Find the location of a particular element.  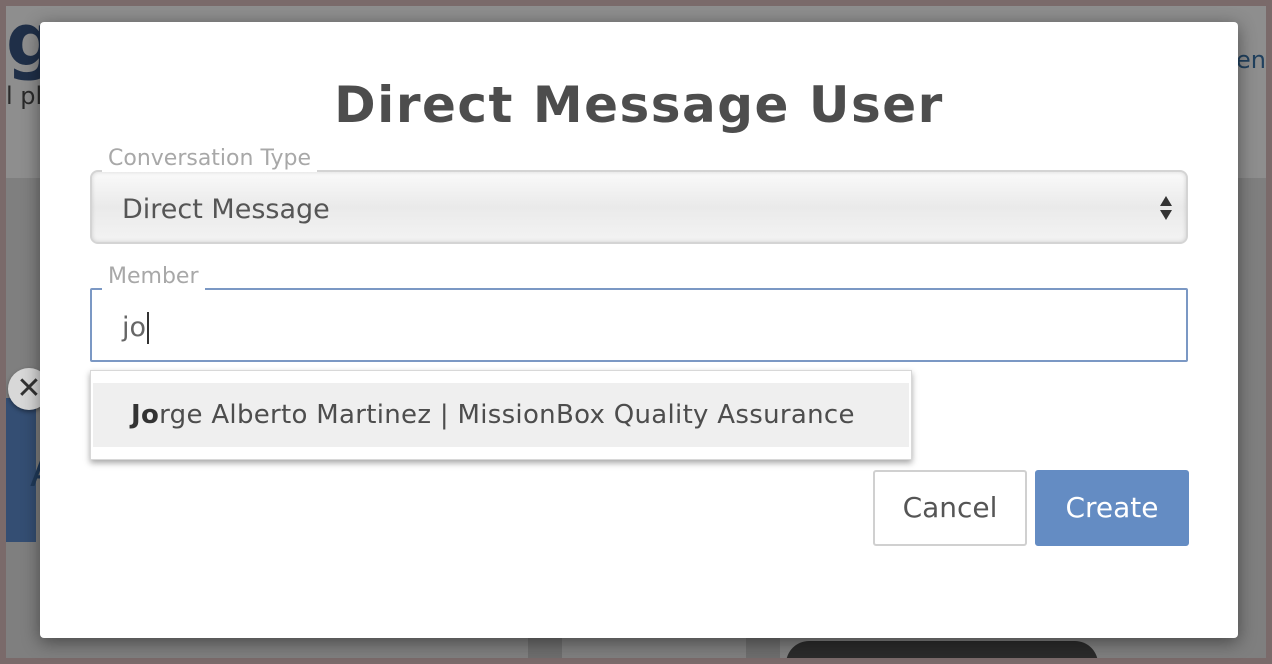

background-subtitle: l pl is located at coordinates (24, 96).